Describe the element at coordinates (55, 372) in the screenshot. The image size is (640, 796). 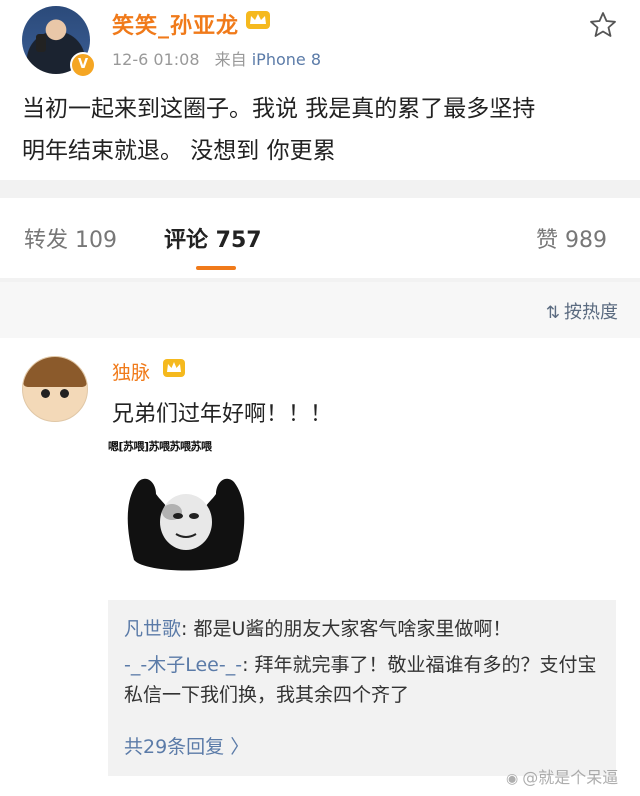
I see `avatar-hair` at that location.